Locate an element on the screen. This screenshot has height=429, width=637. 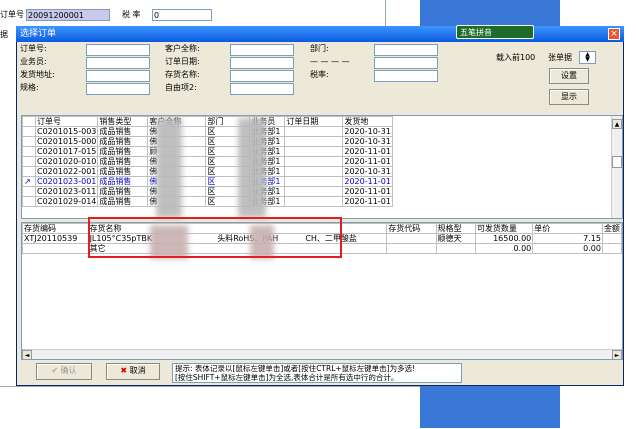
filter-dept-input is located at coordinates (406, 50).